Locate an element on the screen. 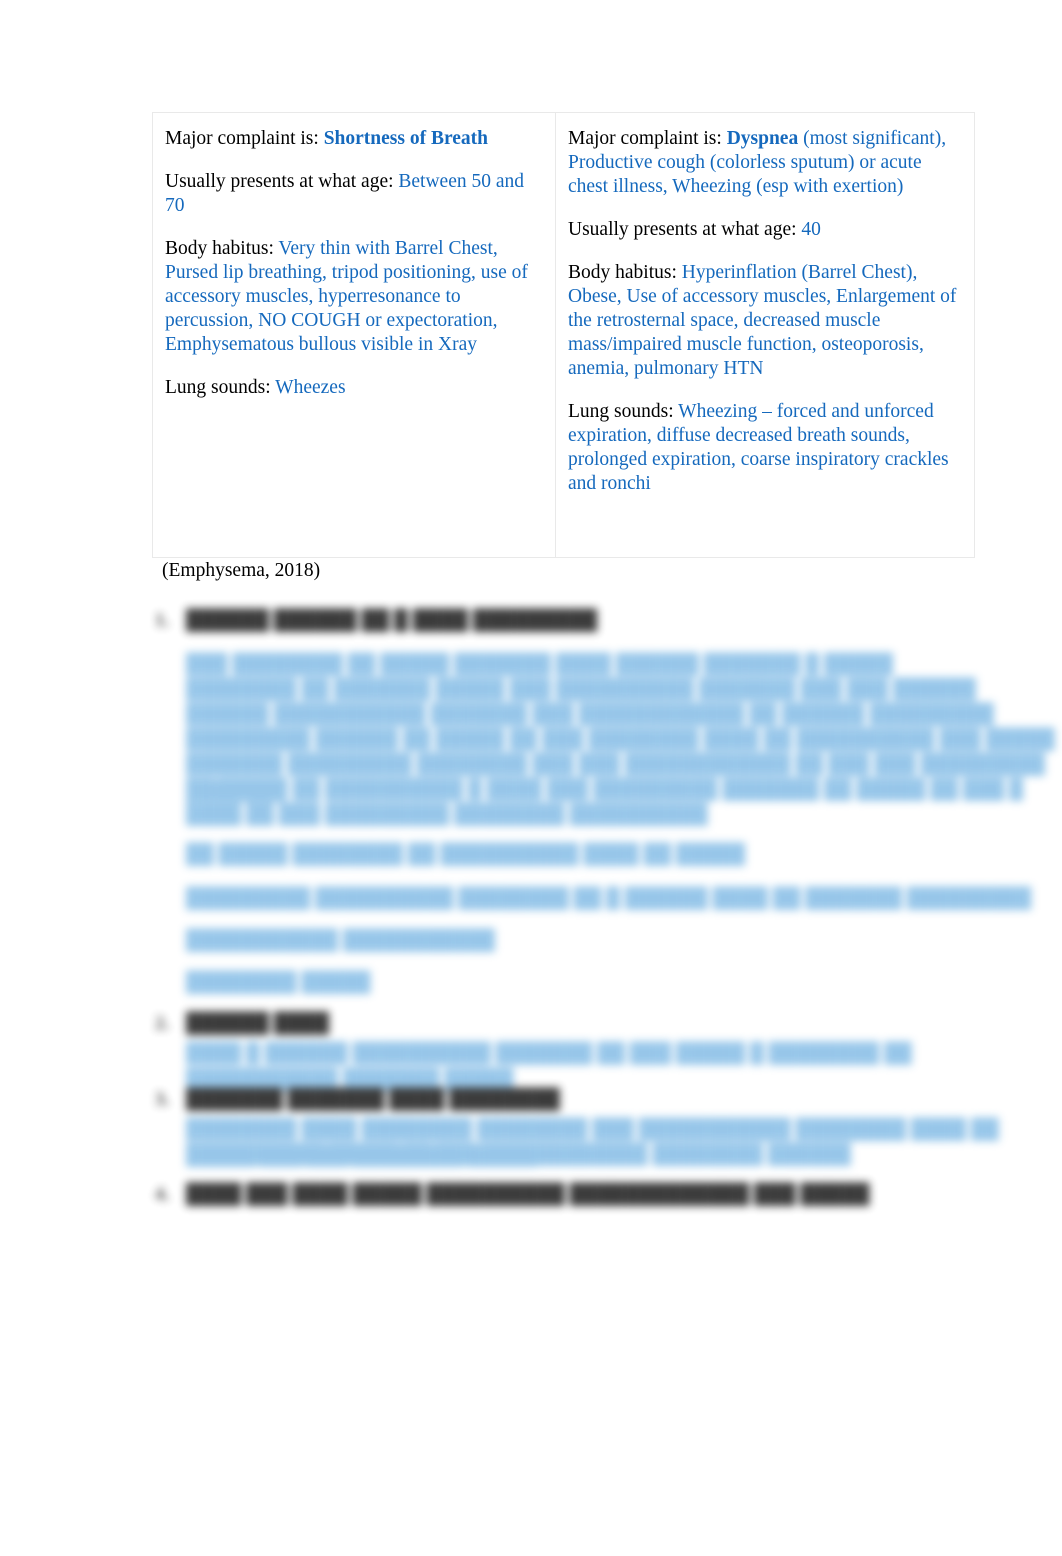 Image resolution: width=1062 pixels, height=1556 pixels. field-value: Shortness of Breath is located at coordinates (405, 138).